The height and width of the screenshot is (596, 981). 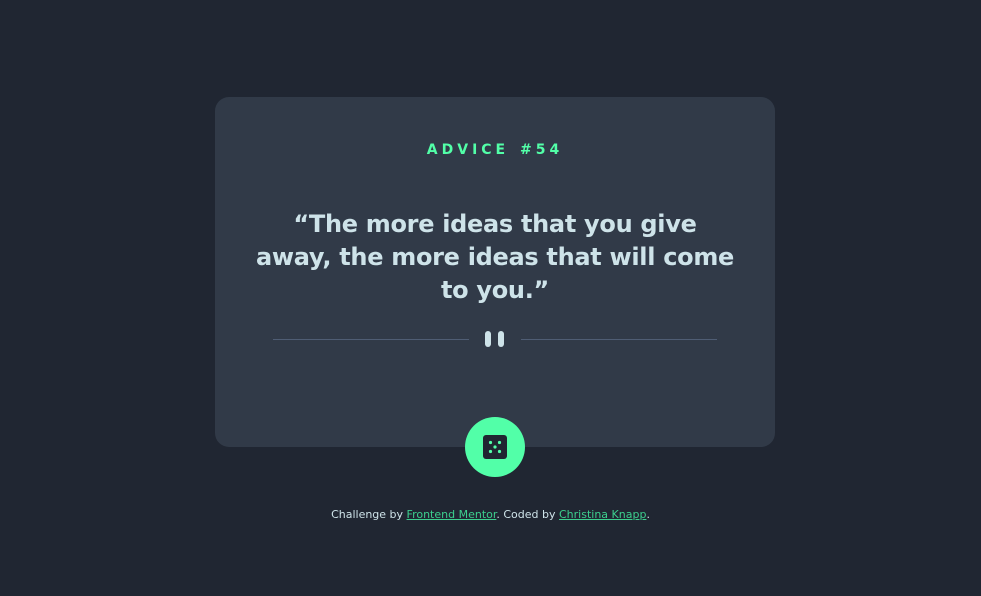 I want to click on dice-icon, so click(x=495, y=447).